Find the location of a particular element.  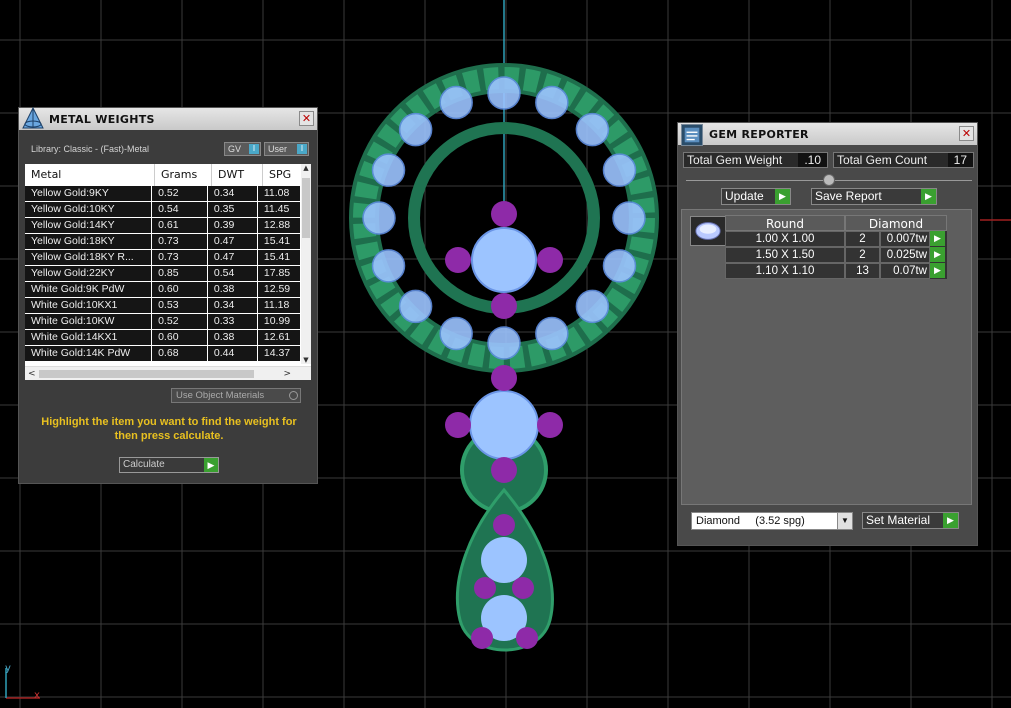

table-cell: 0.47 is located at coordinates (233, 241).